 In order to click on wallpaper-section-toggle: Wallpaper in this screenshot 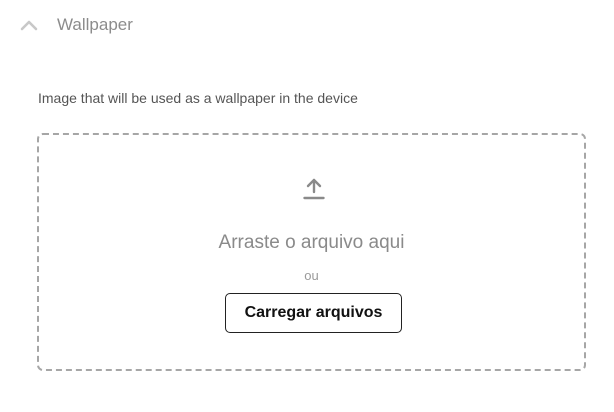, I will do `click(76, 25)`.